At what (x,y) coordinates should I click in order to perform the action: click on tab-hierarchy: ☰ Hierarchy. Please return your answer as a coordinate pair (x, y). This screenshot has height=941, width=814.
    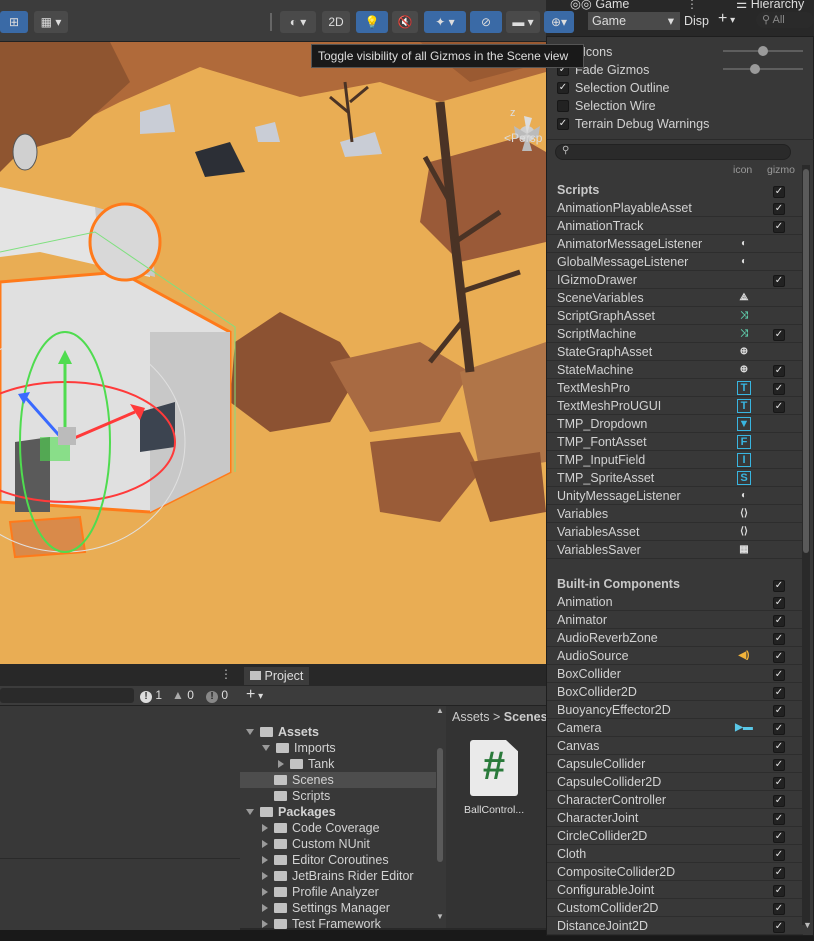
    Looking at the image, I should click on (770, 5).